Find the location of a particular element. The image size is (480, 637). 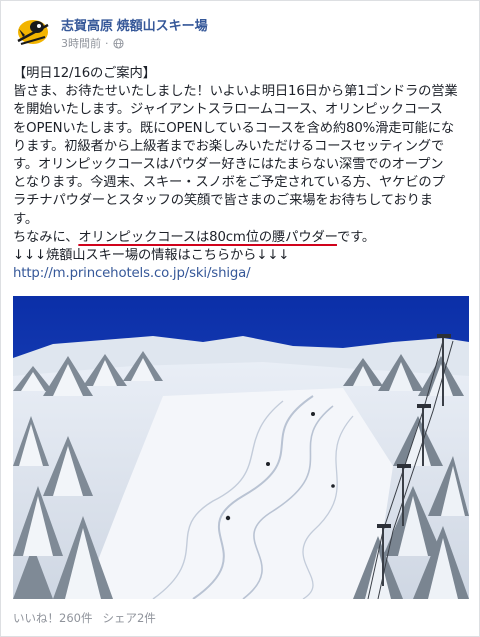

engagement-footer: いいね！260件 シェア2件 is located at coordinates (84, 618).